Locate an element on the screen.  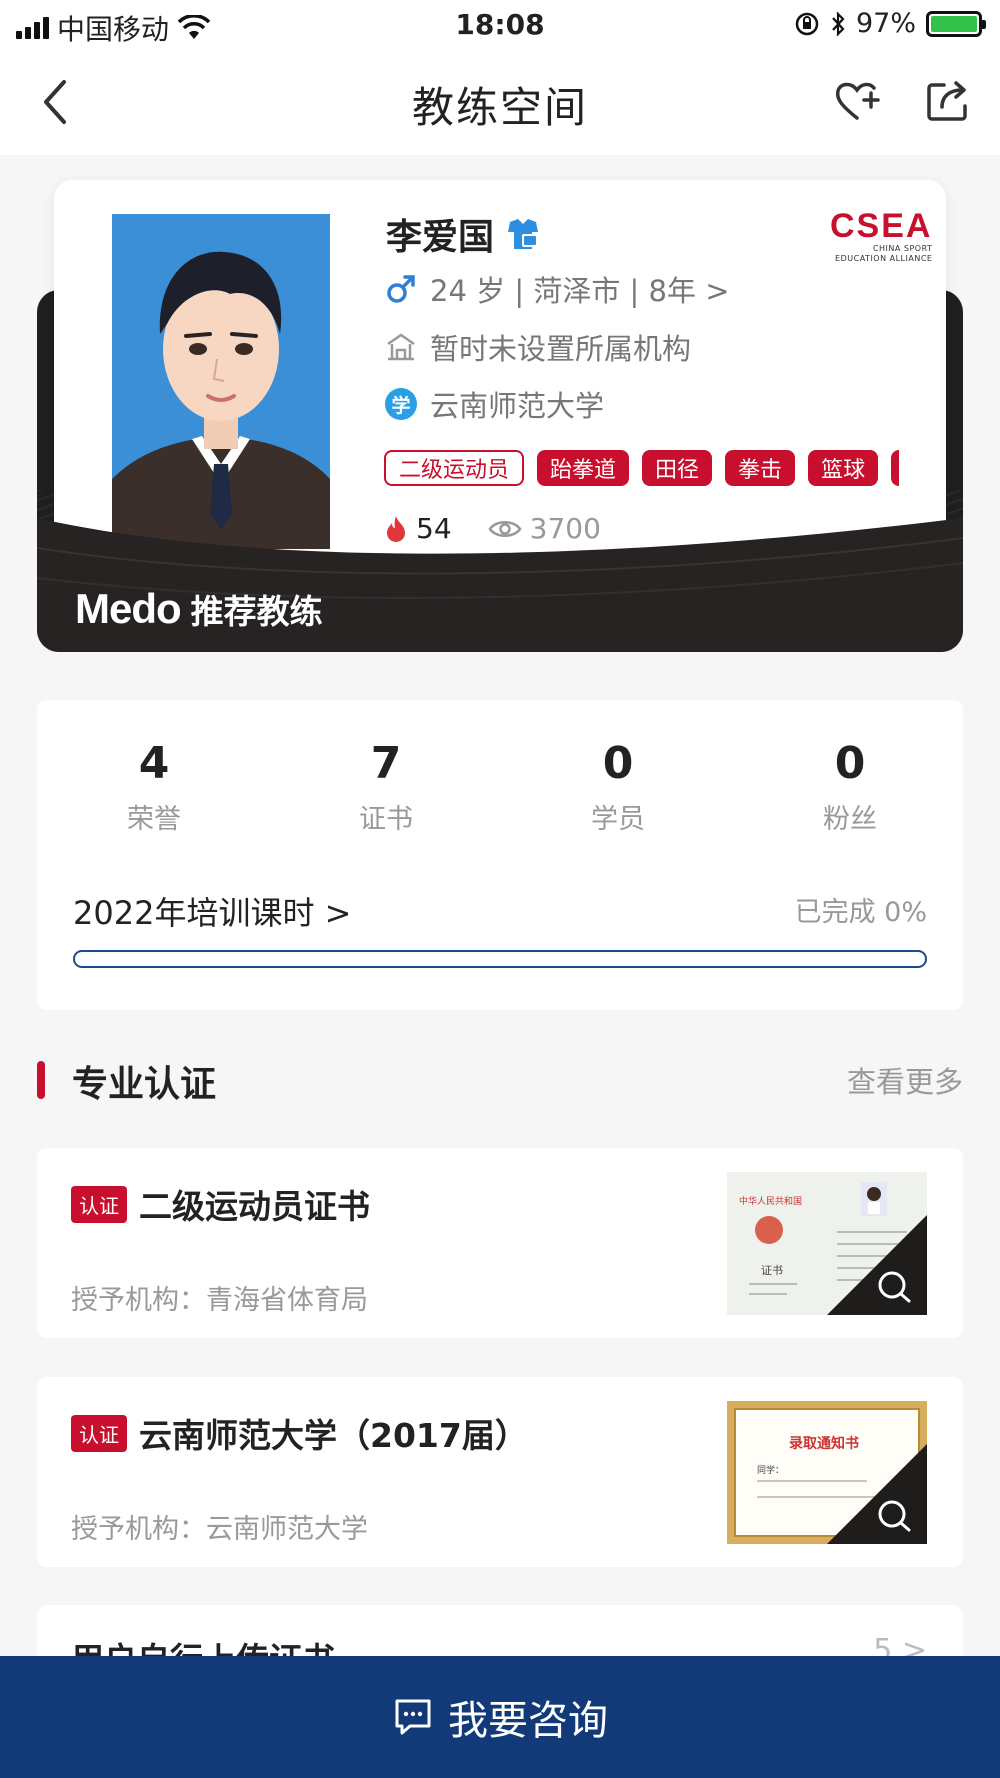
male-icon is located at coordinates (401, 289).